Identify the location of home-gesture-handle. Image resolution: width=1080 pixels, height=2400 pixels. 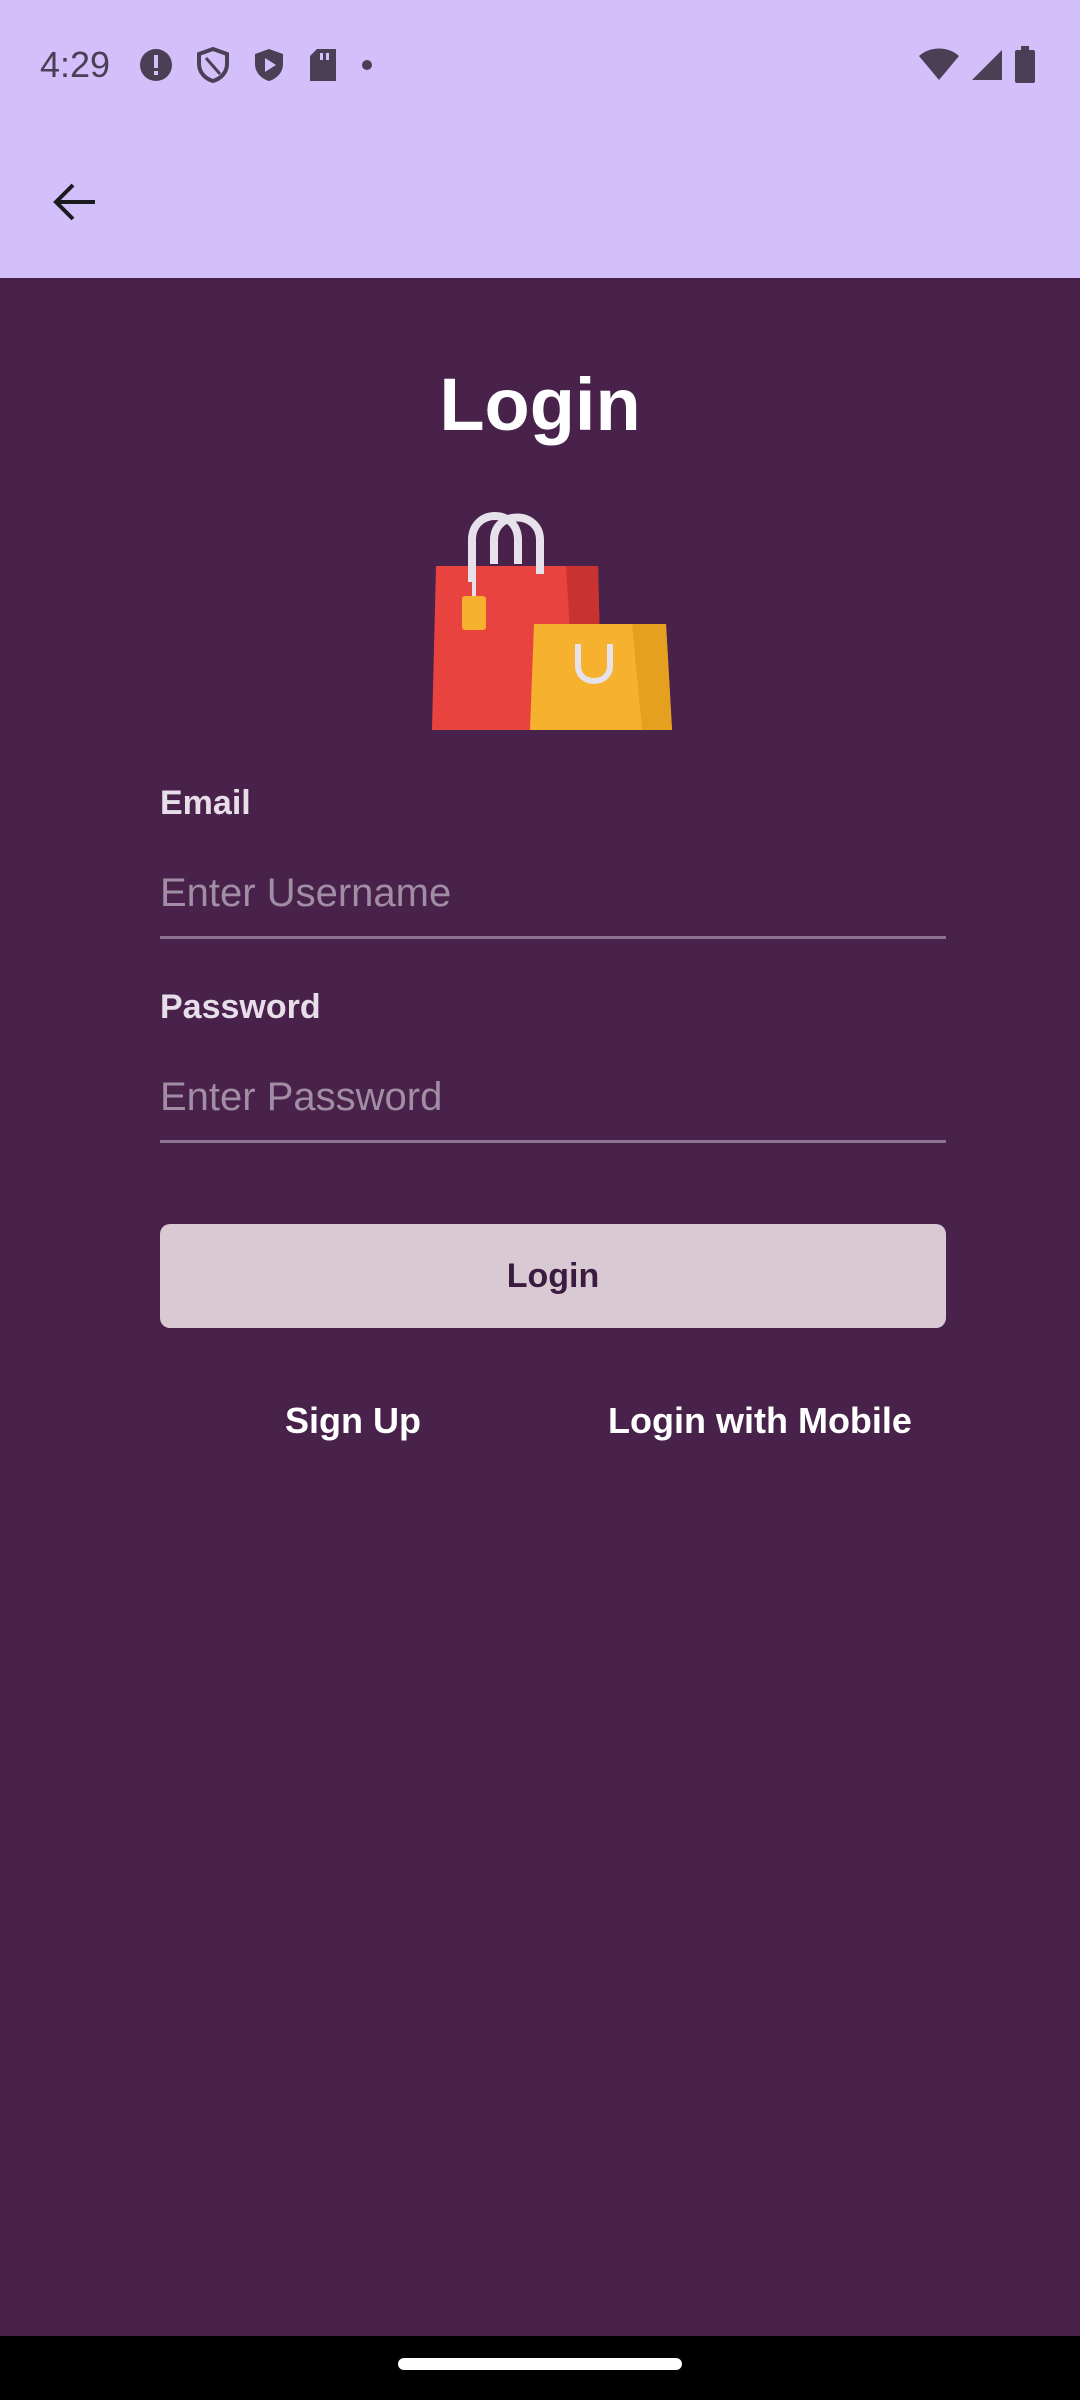
(540, 2364).